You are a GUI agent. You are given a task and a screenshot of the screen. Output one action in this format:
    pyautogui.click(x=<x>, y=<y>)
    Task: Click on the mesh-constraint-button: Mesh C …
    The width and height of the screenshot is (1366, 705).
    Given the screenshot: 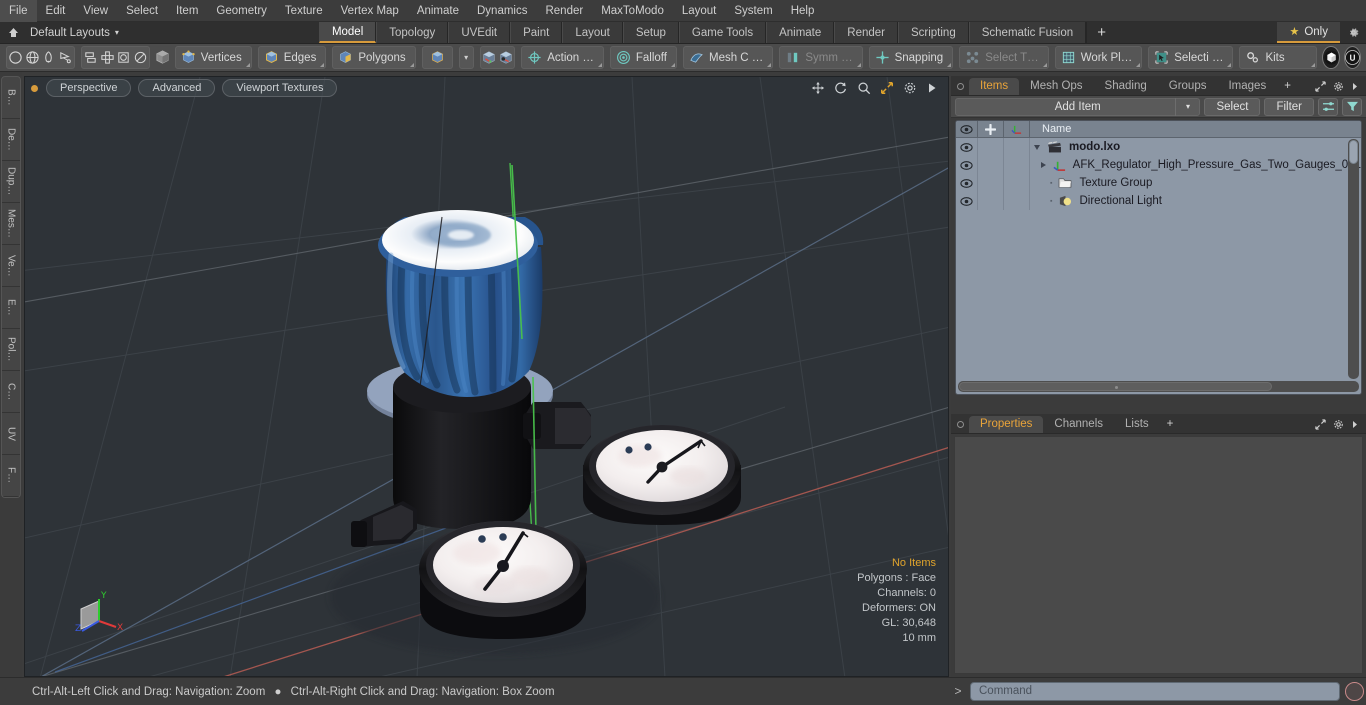 What is the action you would take?
    pyautogui.click(x=728, y=57)
    